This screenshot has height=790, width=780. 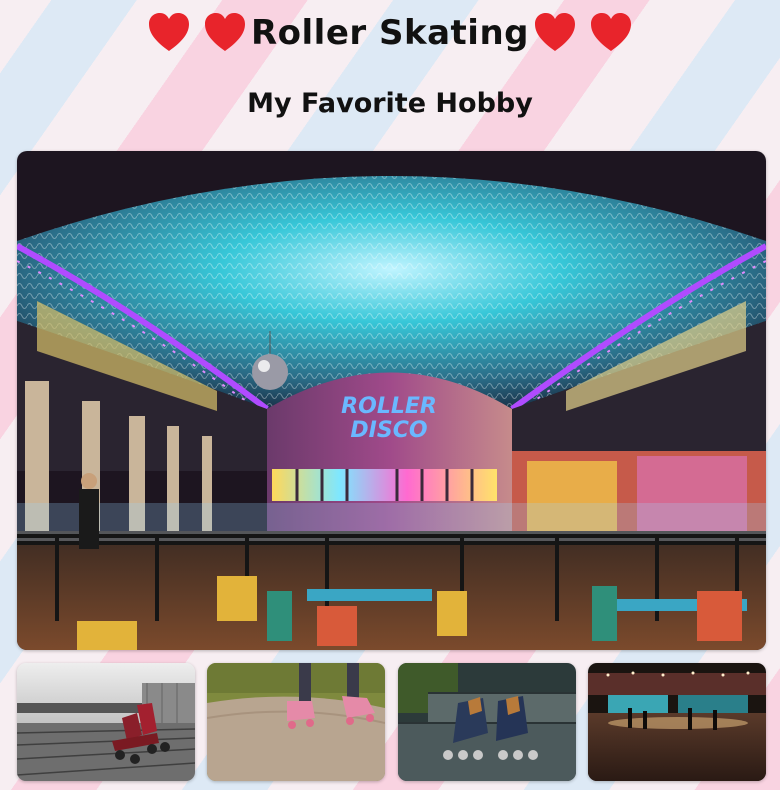 I want to click on page-subtitle: My Favorite Hobby, so click(x=390, y=103).